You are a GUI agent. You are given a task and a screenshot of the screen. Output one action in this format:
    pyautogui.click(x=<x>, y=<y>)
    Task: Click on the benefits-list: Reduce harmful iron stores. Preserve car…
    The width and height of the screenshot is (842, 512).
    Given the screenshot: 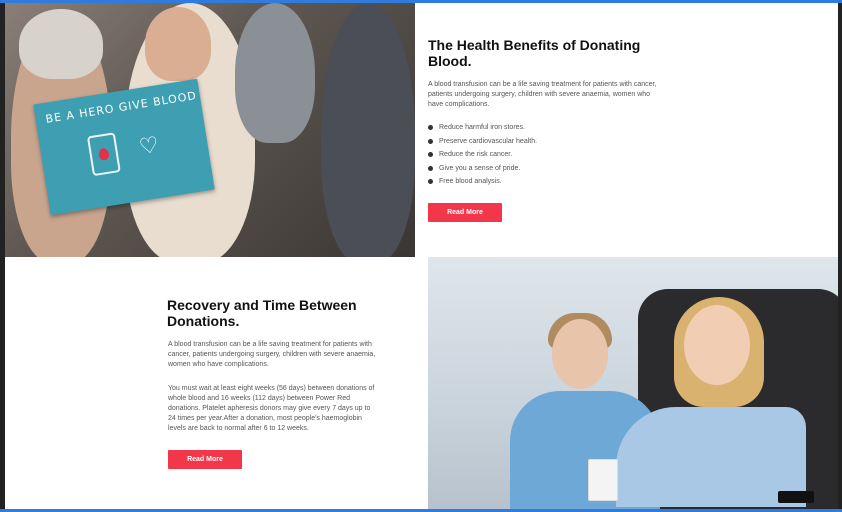 What is the action you would take?
    pyautogui.click(x=543, y=157)
    